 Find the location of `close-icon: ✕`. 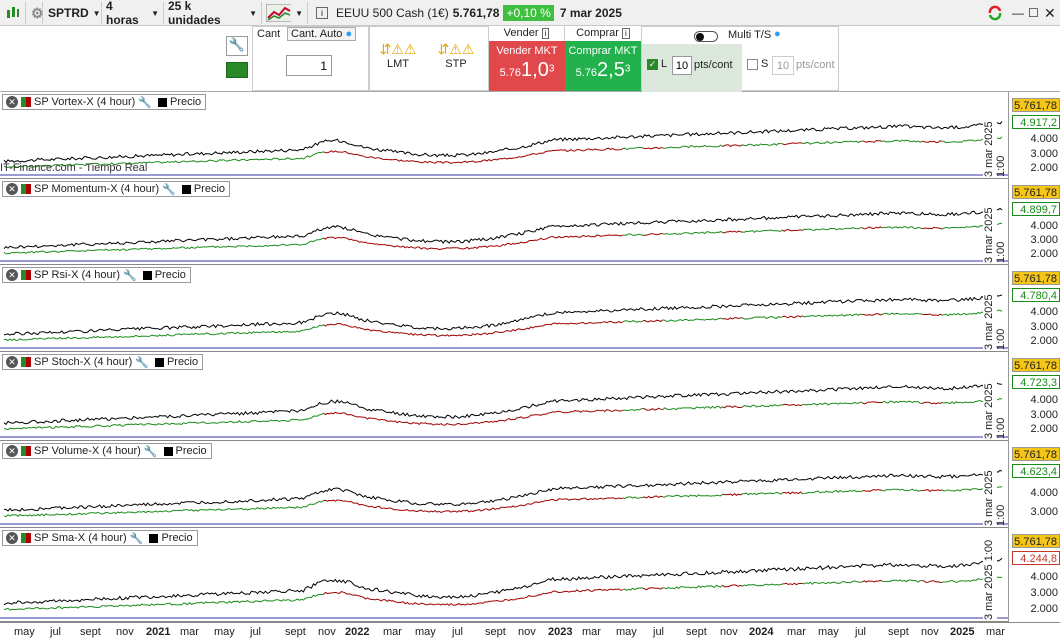

close-icon: ✕ is located at coordinates (1049, 13).